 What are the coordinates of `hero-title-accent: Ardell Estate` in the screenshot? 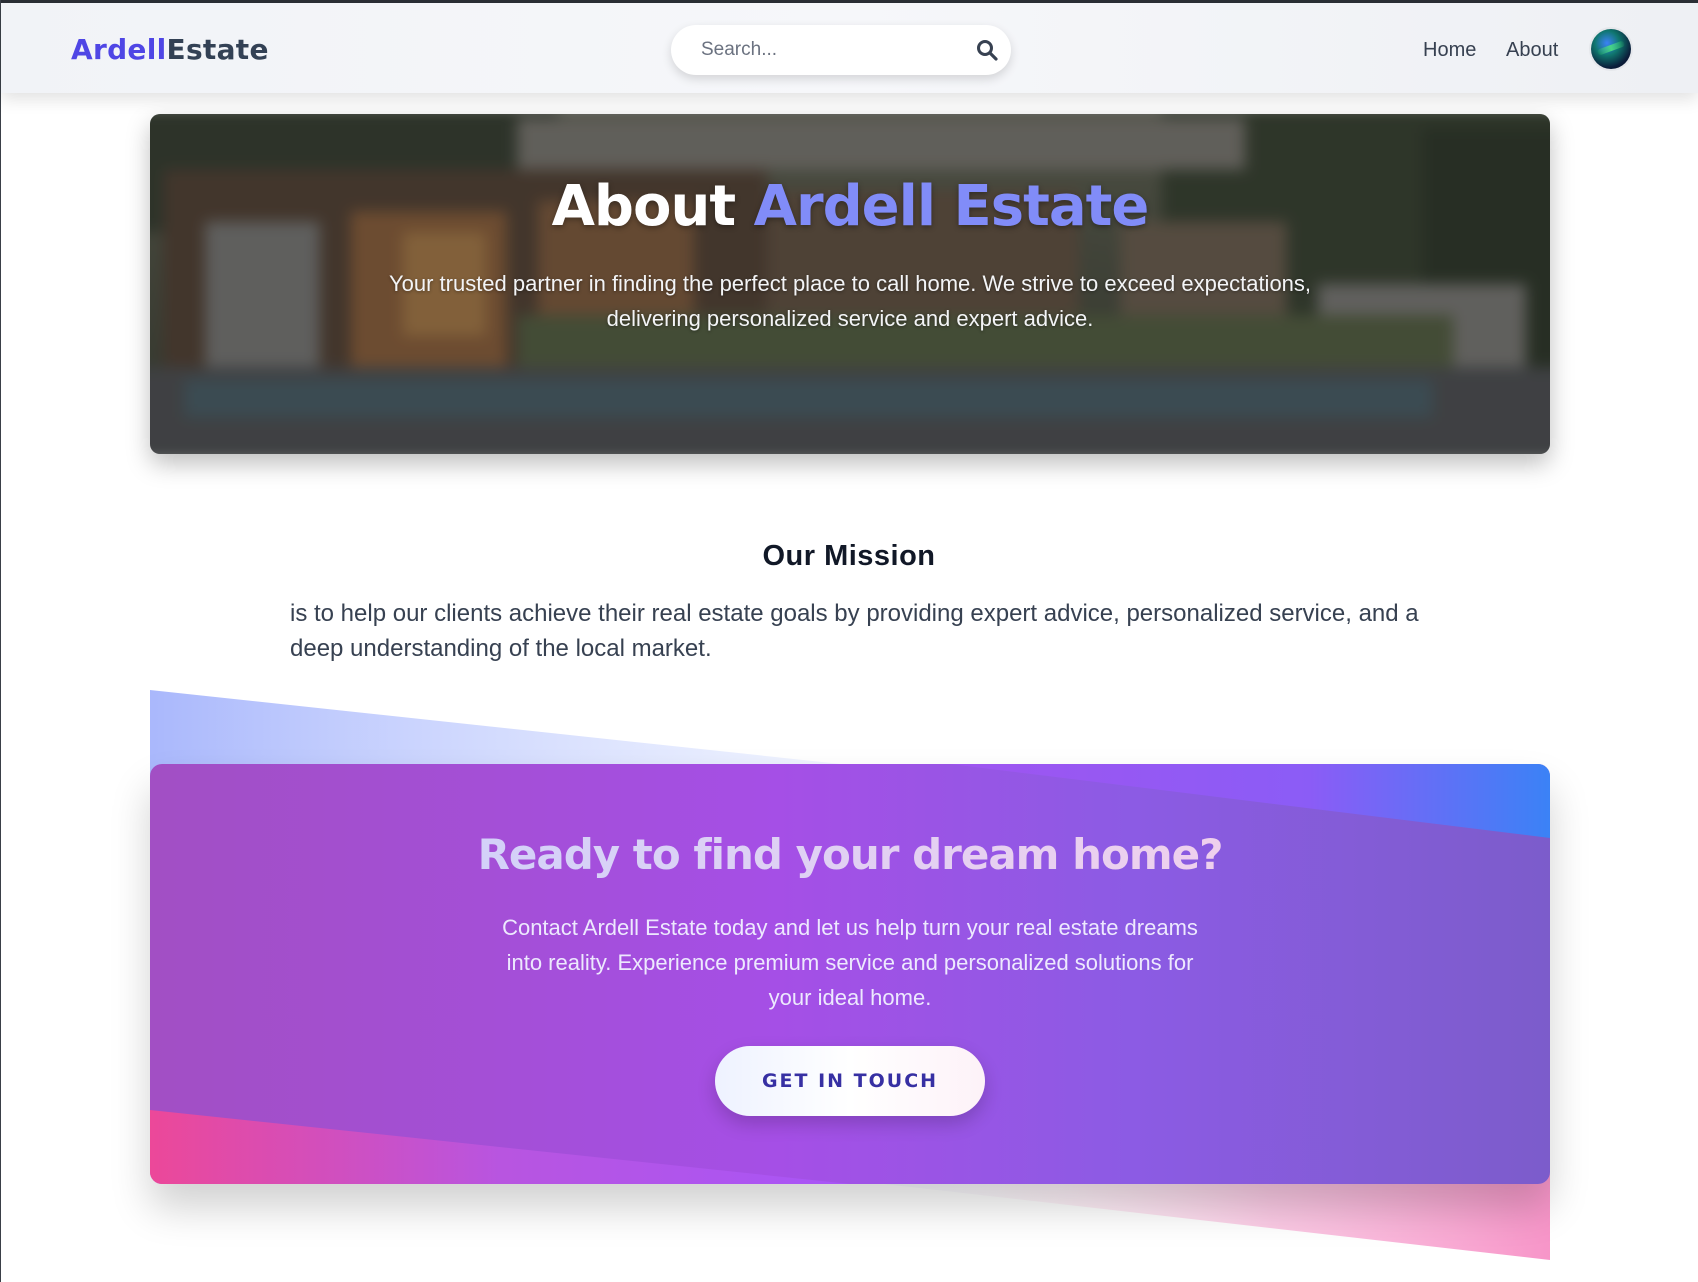 It's located at (951, 206).